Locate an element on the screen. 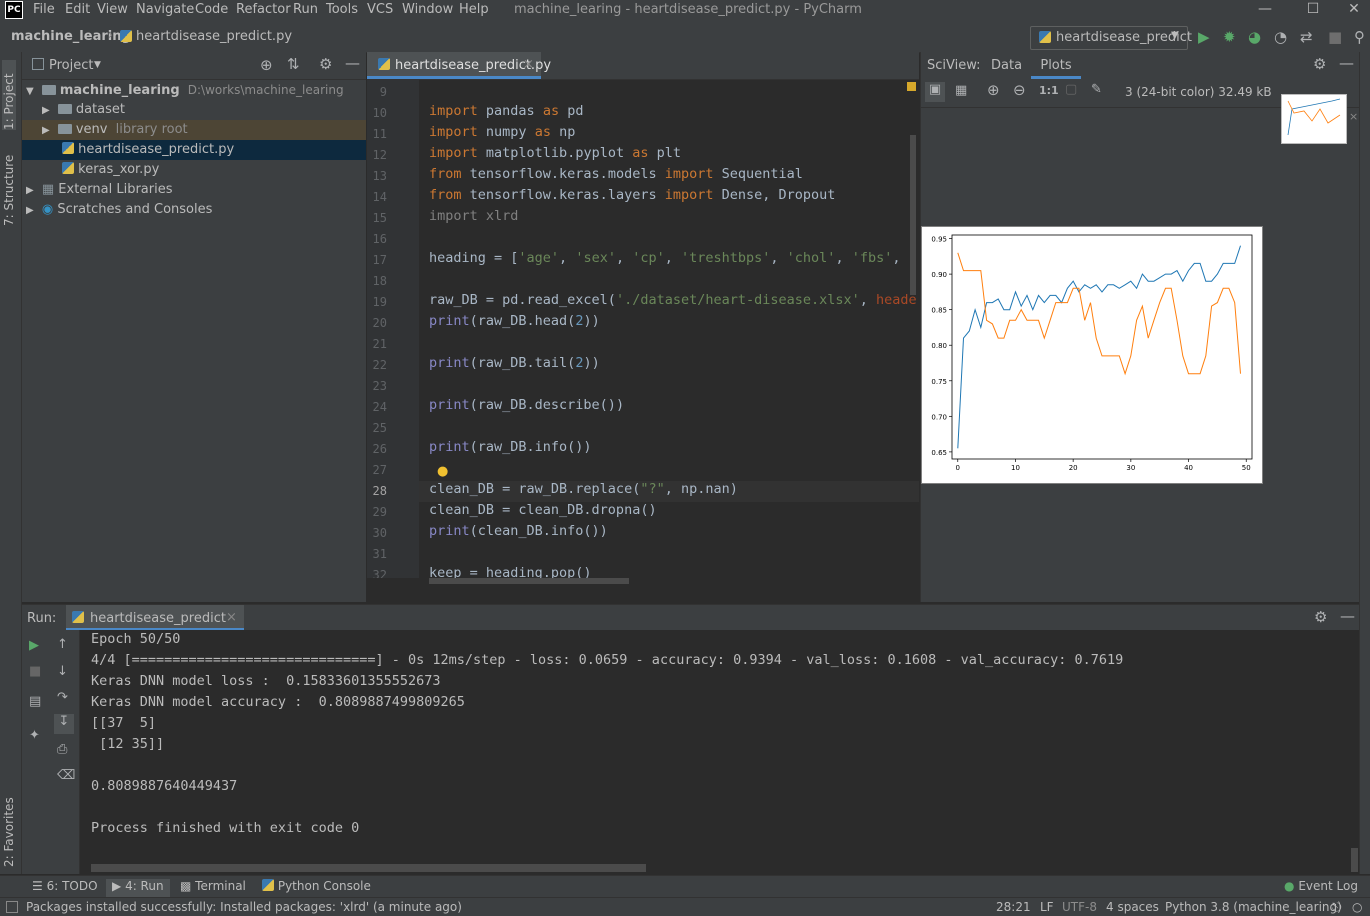  lock-icon: ⎋ is located at coordinates (1337, 907).